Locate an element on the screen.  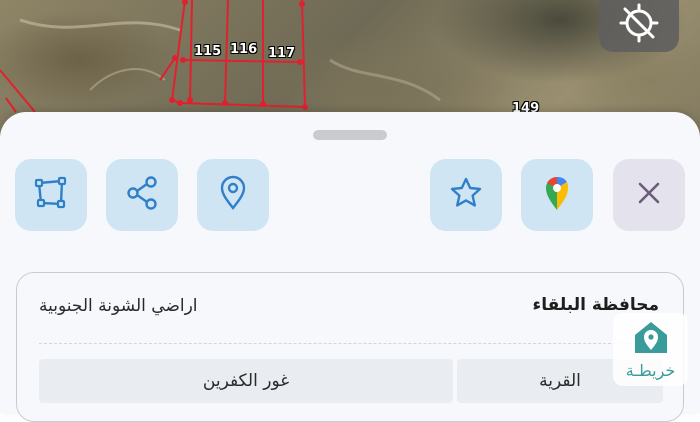
share-button is located at coordinates (142, 195).